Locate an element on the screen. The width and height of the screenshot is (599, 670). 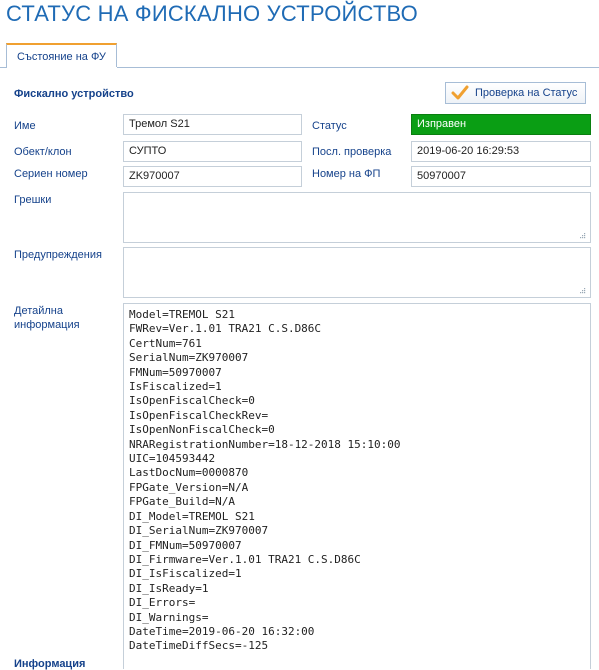
details-label-line1: Детайлна is located at coordinates (38, 311).